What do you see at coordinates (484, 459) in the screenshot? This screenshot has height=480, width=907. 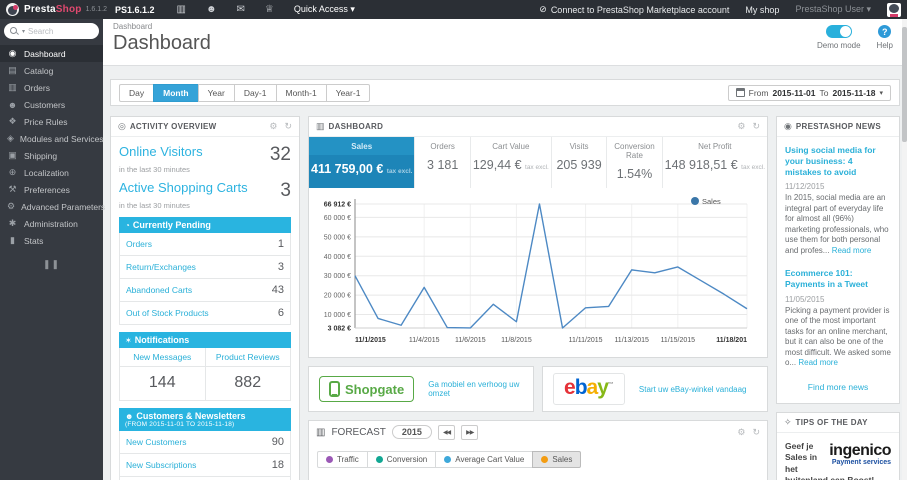 I see `legend-chip-average-cart-value: Average Cart Value` at bounding box center [484, 459].